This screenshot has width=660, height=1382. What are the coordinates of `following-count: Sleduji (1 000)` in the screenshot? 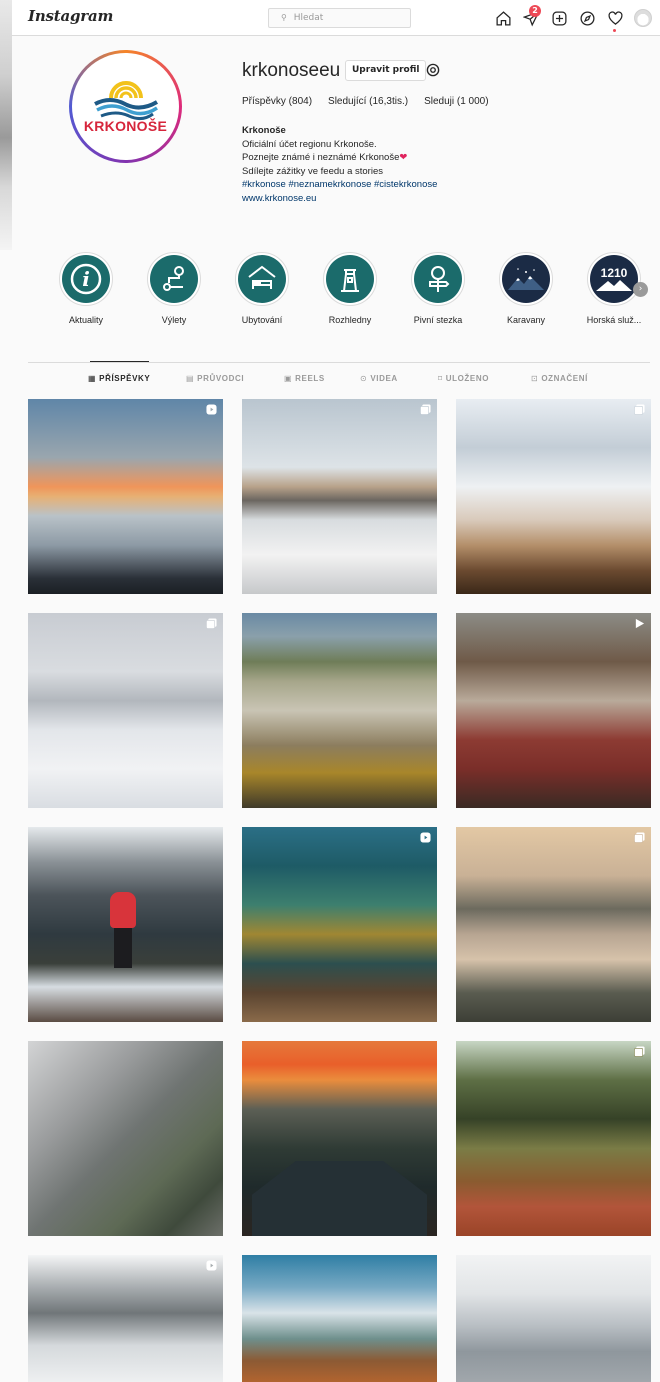 It's located at (456, 101).